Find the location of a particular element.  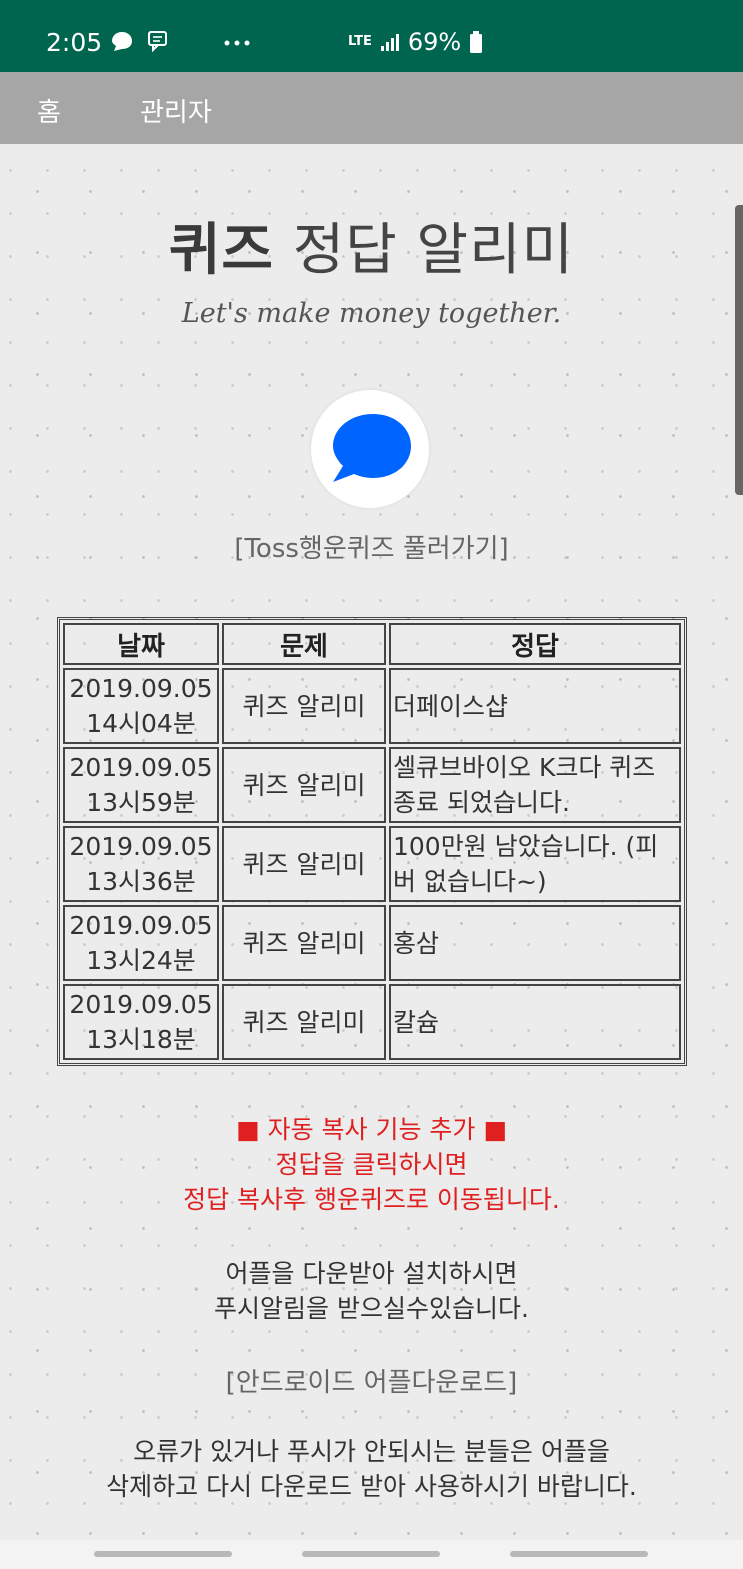

header-answer: 정답 is located at coordinates (535, 644).